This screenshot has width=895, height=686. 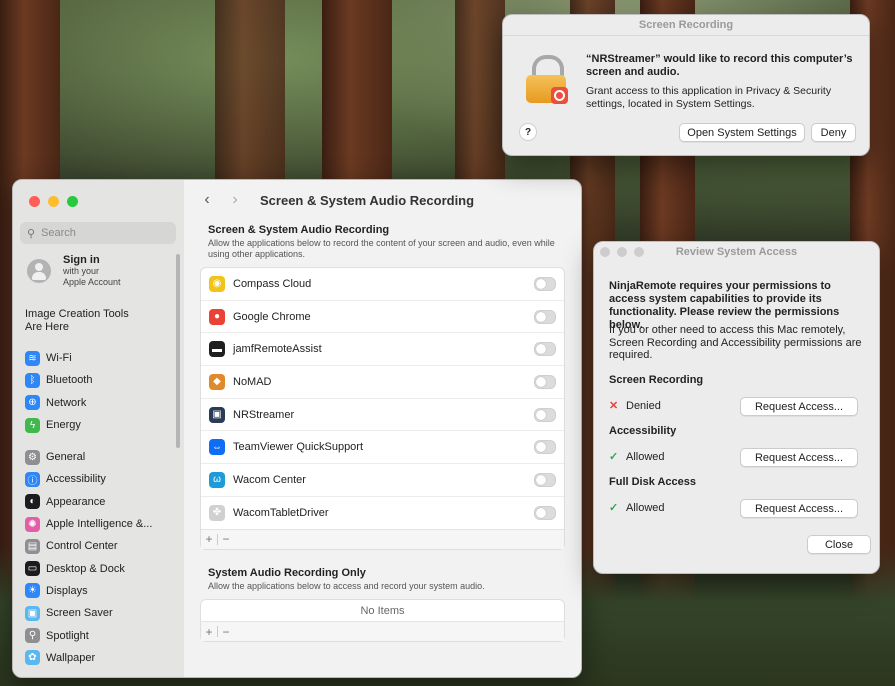 What do you see at coordinates (382, 415) in the screenshot?
I see `list-item: ▣ NRStreamer` at bounding box center [382, 415].